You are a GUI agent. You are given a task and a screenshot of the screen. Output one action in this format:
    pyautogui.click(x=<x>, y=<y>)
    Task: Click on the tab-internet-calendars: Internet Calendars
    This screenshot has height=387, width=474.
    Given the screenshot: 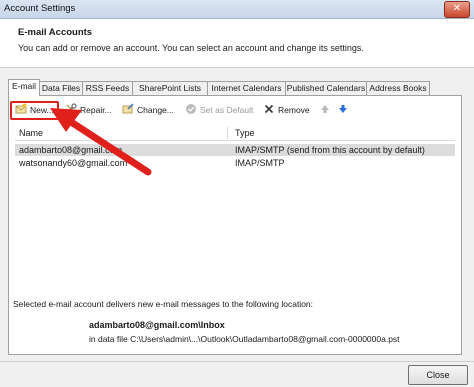 What is the action you would take?
    pyautogui.click(x=246, y=88)
    